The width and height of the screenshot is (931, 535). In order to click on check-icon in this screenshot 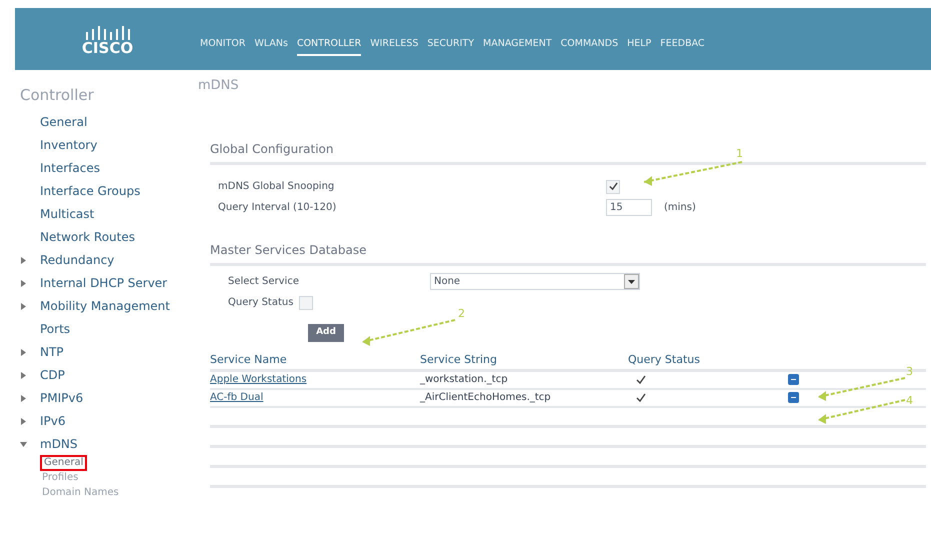, I will do `click(613, 186)`.